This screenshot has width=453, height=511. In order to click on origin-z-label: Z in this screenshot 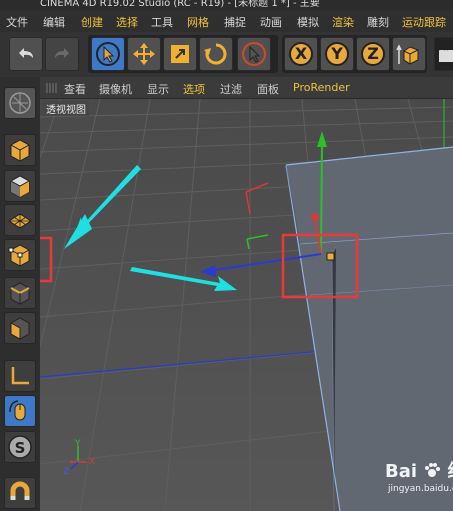, I will do `click(66, 472)`.